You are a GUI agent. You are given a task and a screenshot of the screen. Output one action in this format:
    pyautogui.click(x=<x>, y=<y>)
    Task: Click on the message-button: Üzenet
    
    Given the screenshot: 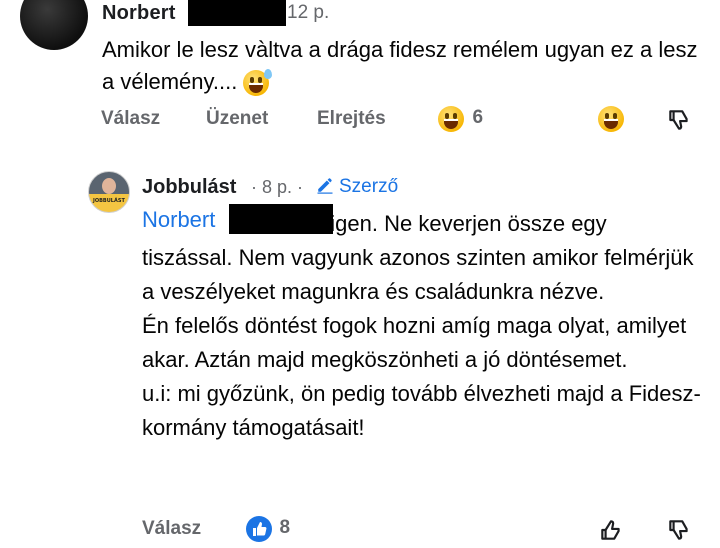 What is the action you would take?
    pyautogui.click(x=237, y=119)
    